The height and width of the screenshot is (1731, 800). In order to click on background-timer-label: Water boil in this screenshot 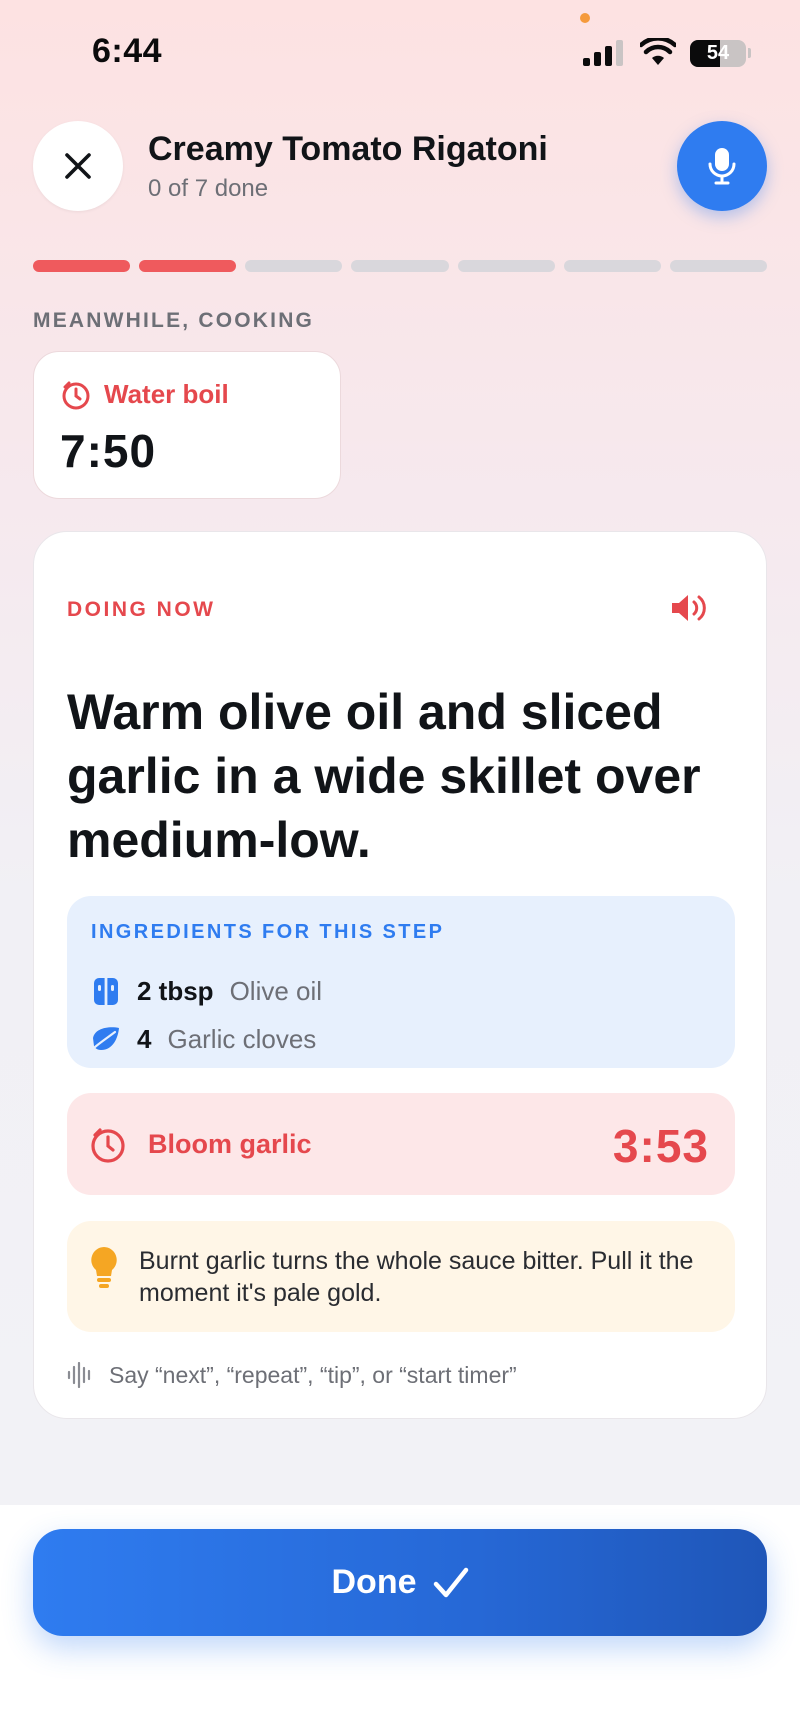, I will do `click(166, 394)`.